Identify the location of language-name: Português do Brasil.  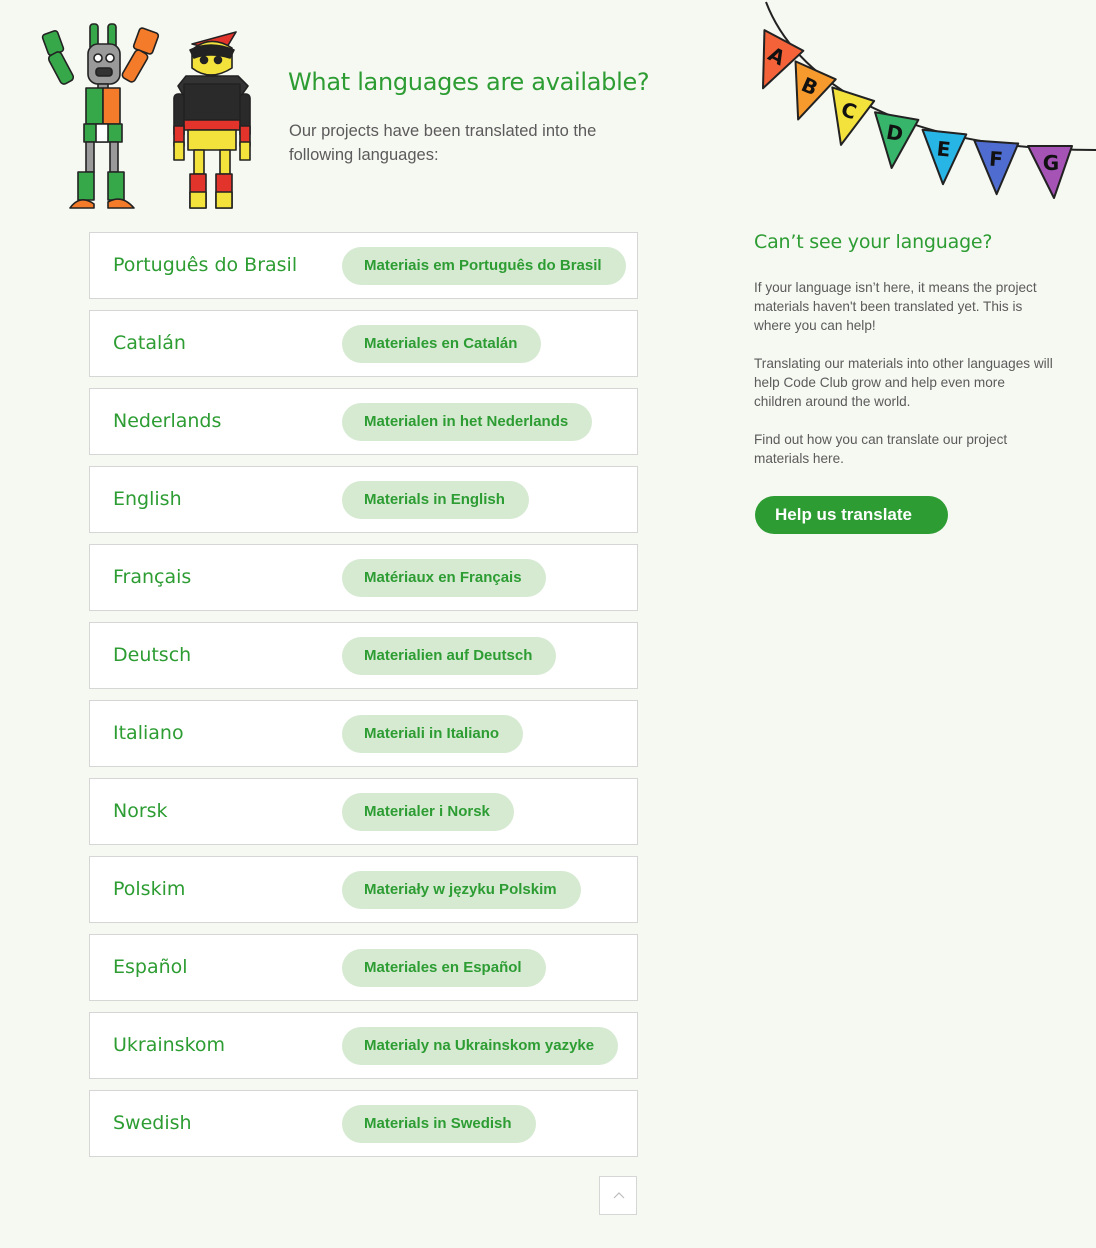
(205, 265).